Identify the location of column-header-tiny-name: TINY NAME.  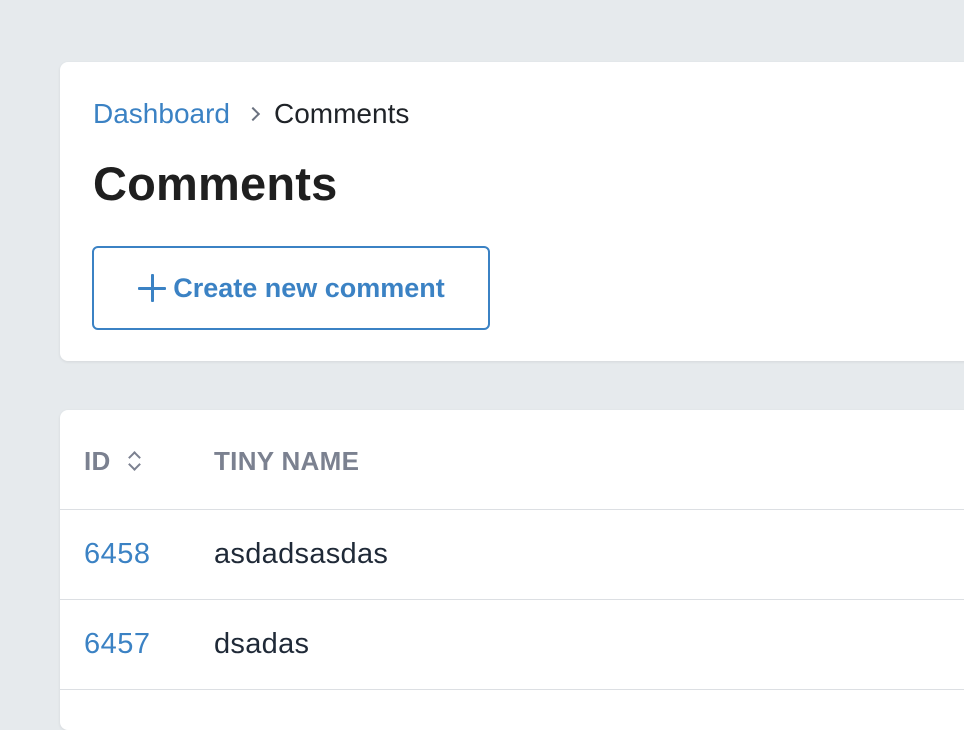
(287, 461).